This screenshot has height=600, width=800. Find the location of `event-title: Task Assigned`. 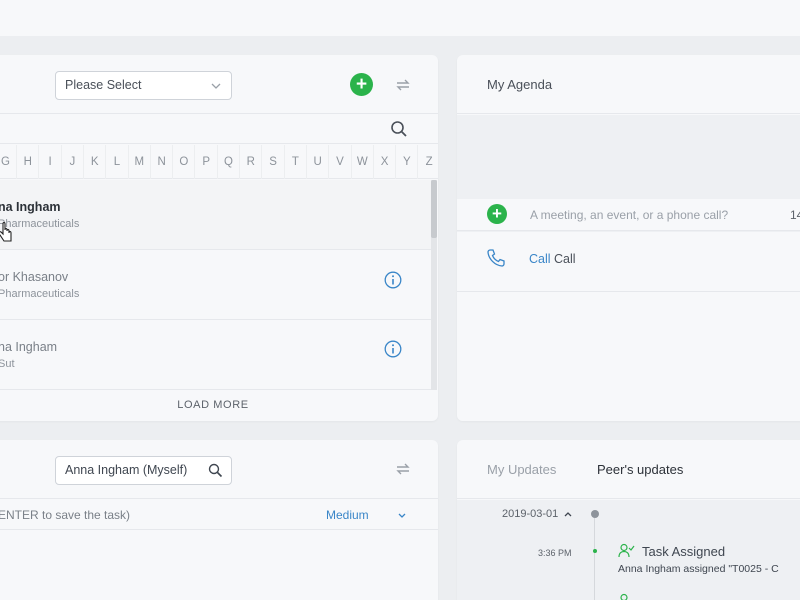

event-title: Task Assigned is located at coordinates (684, 551).